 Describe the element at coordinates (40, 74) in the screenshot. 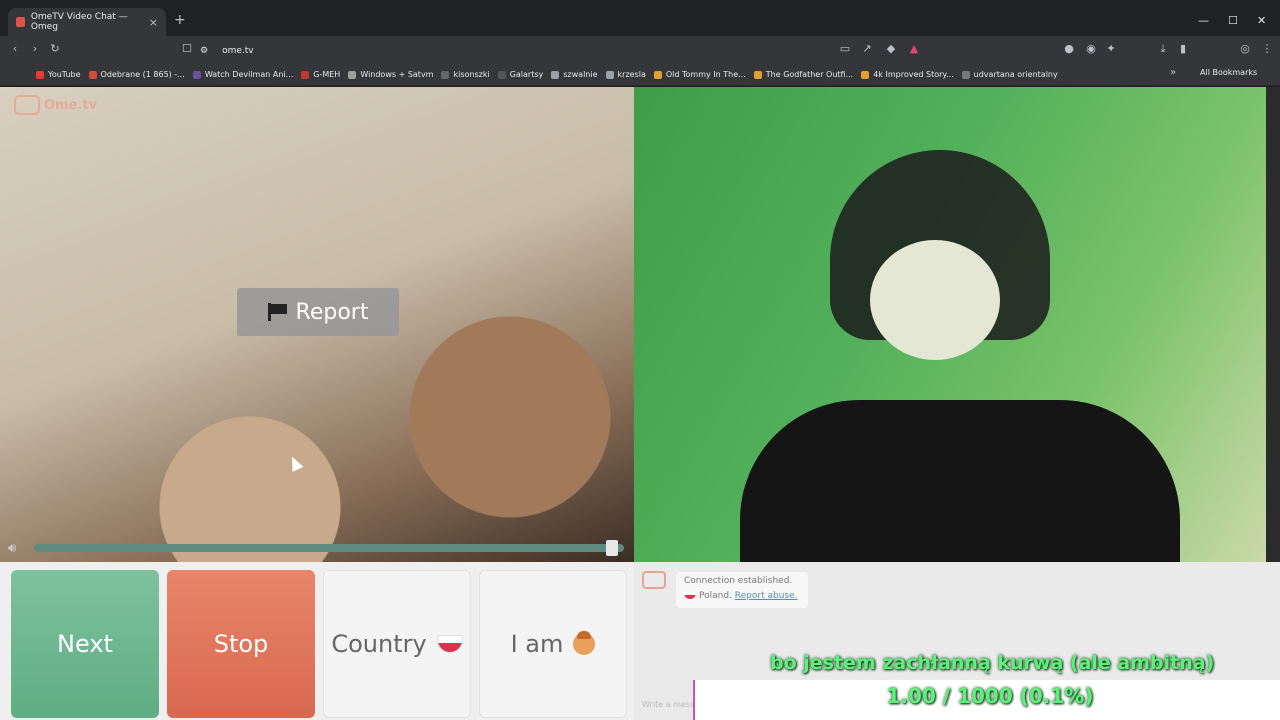

I see `youtube-icon` at that location.